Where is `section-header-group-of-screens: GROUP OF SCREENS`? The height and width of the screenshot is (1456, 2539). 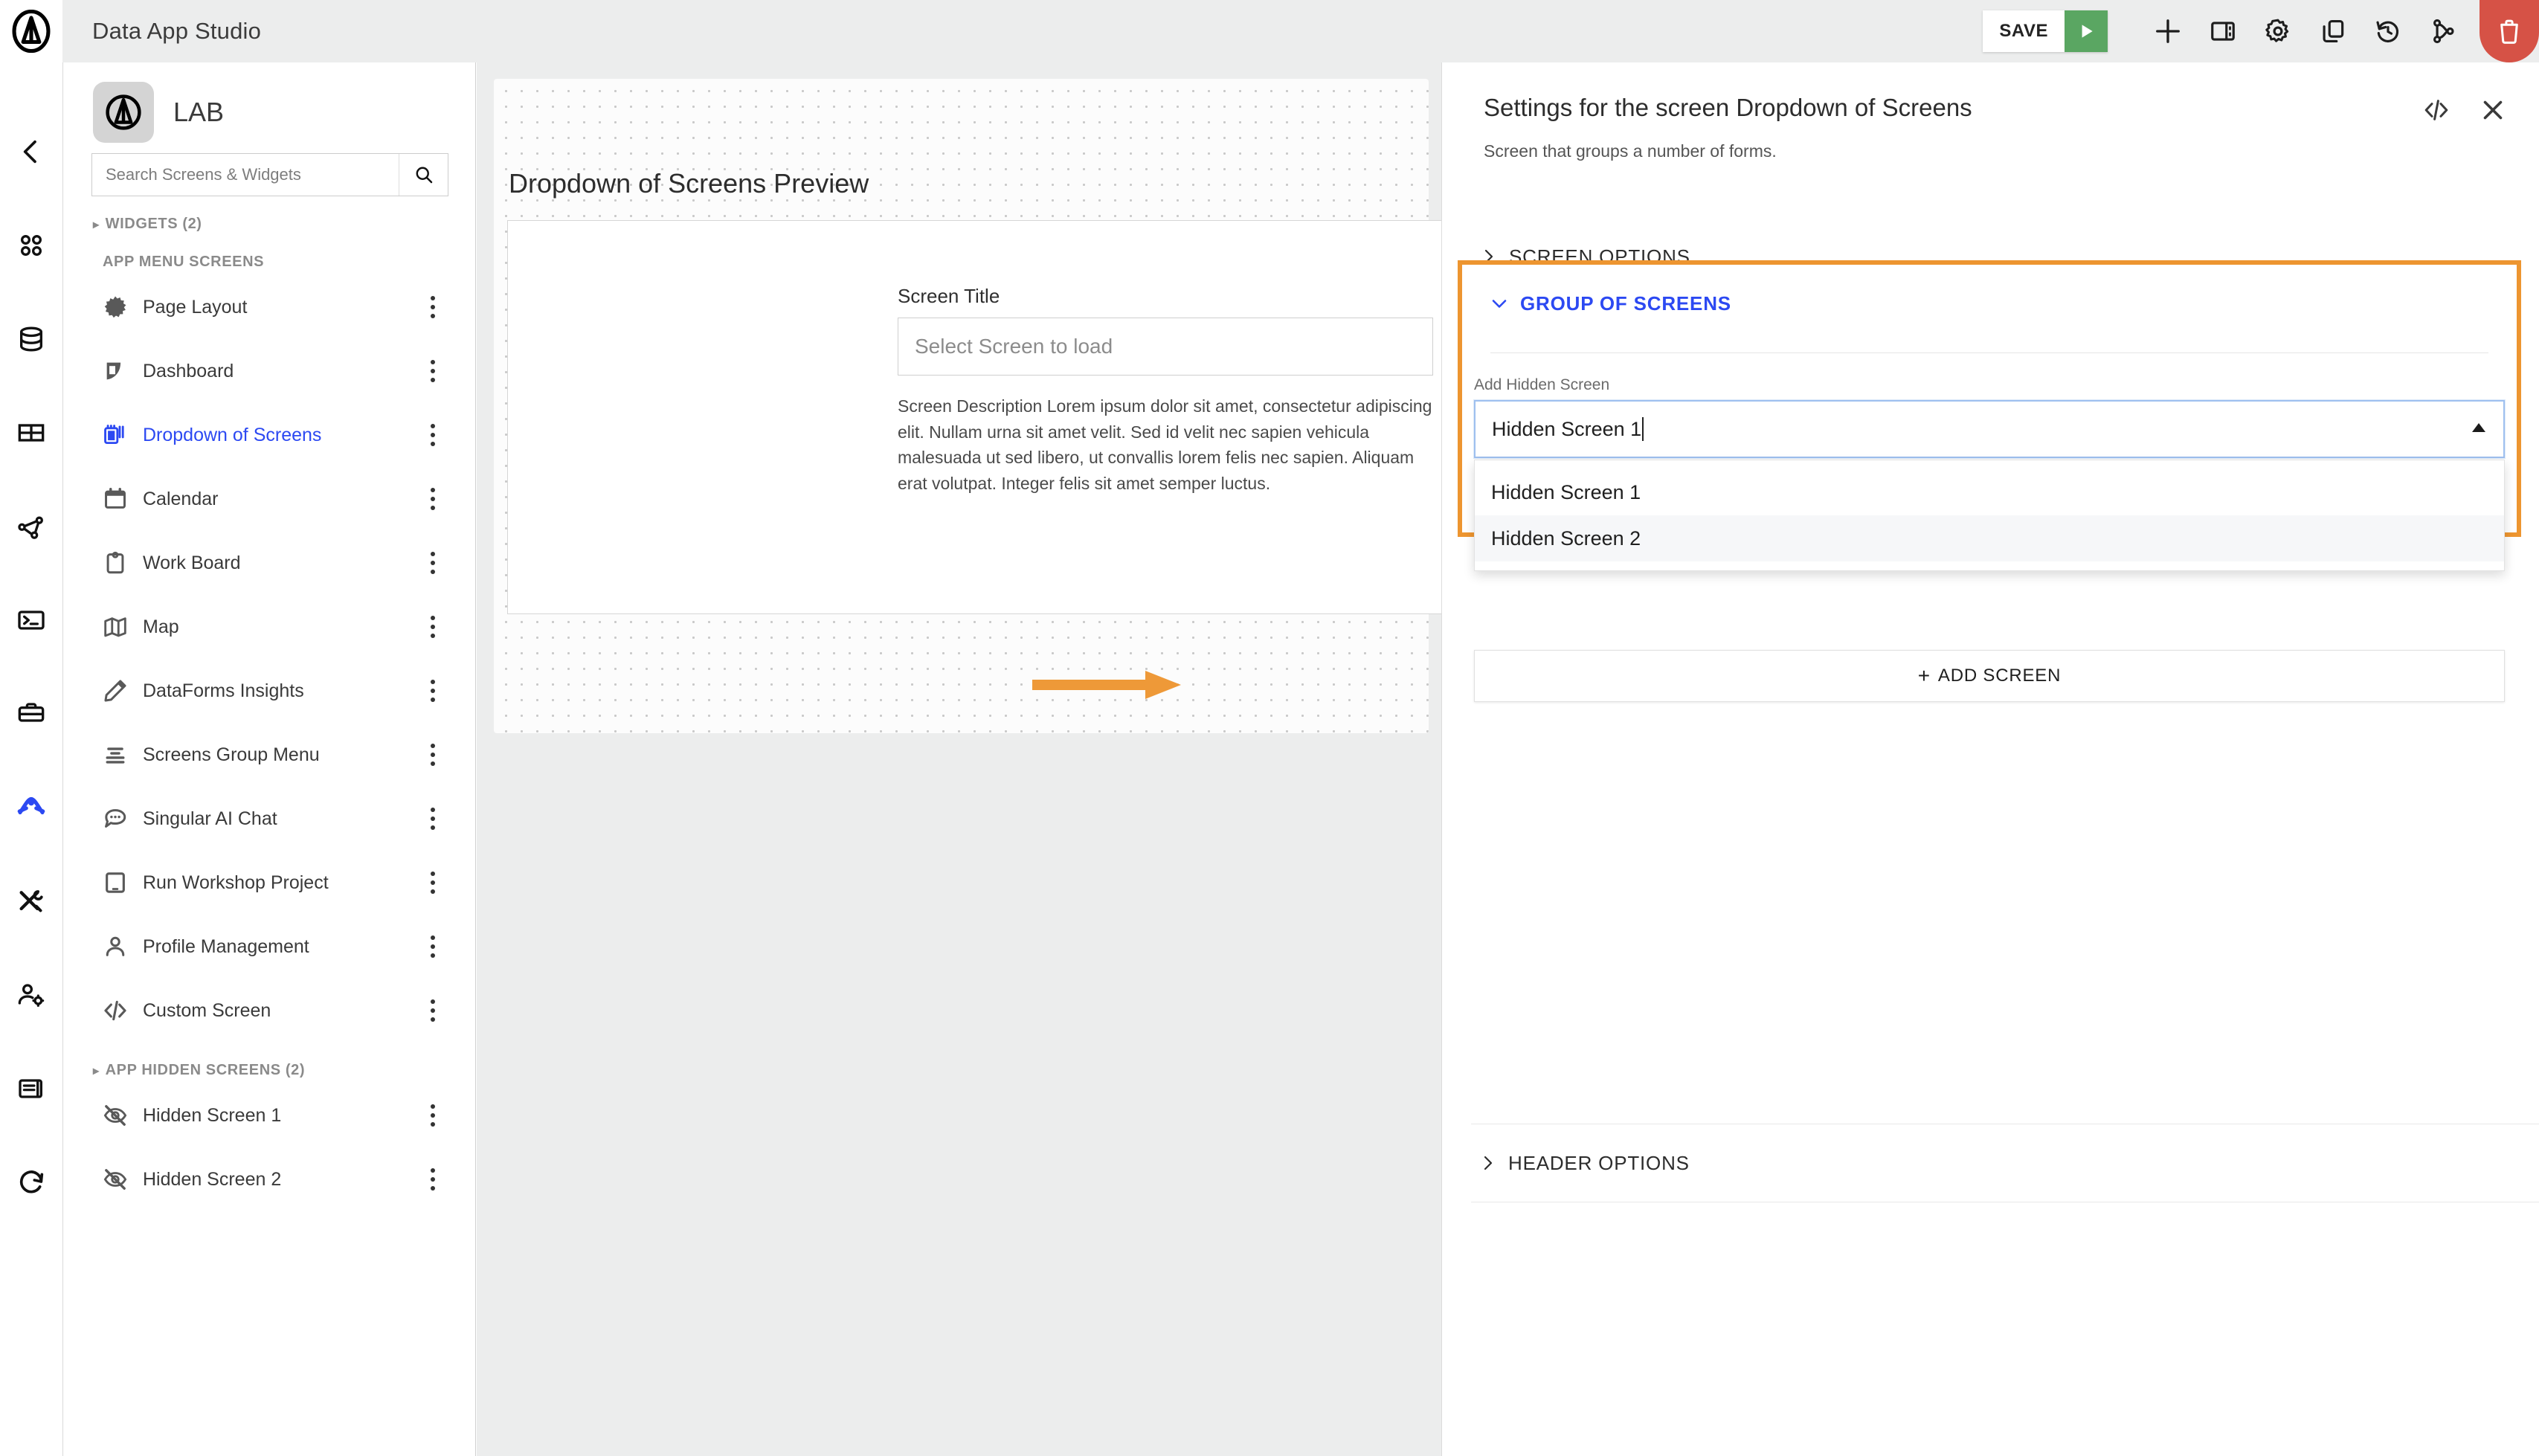
section-header-group-of-screens: GROUP OF SCREENS is located at coordinates (1989, 304).